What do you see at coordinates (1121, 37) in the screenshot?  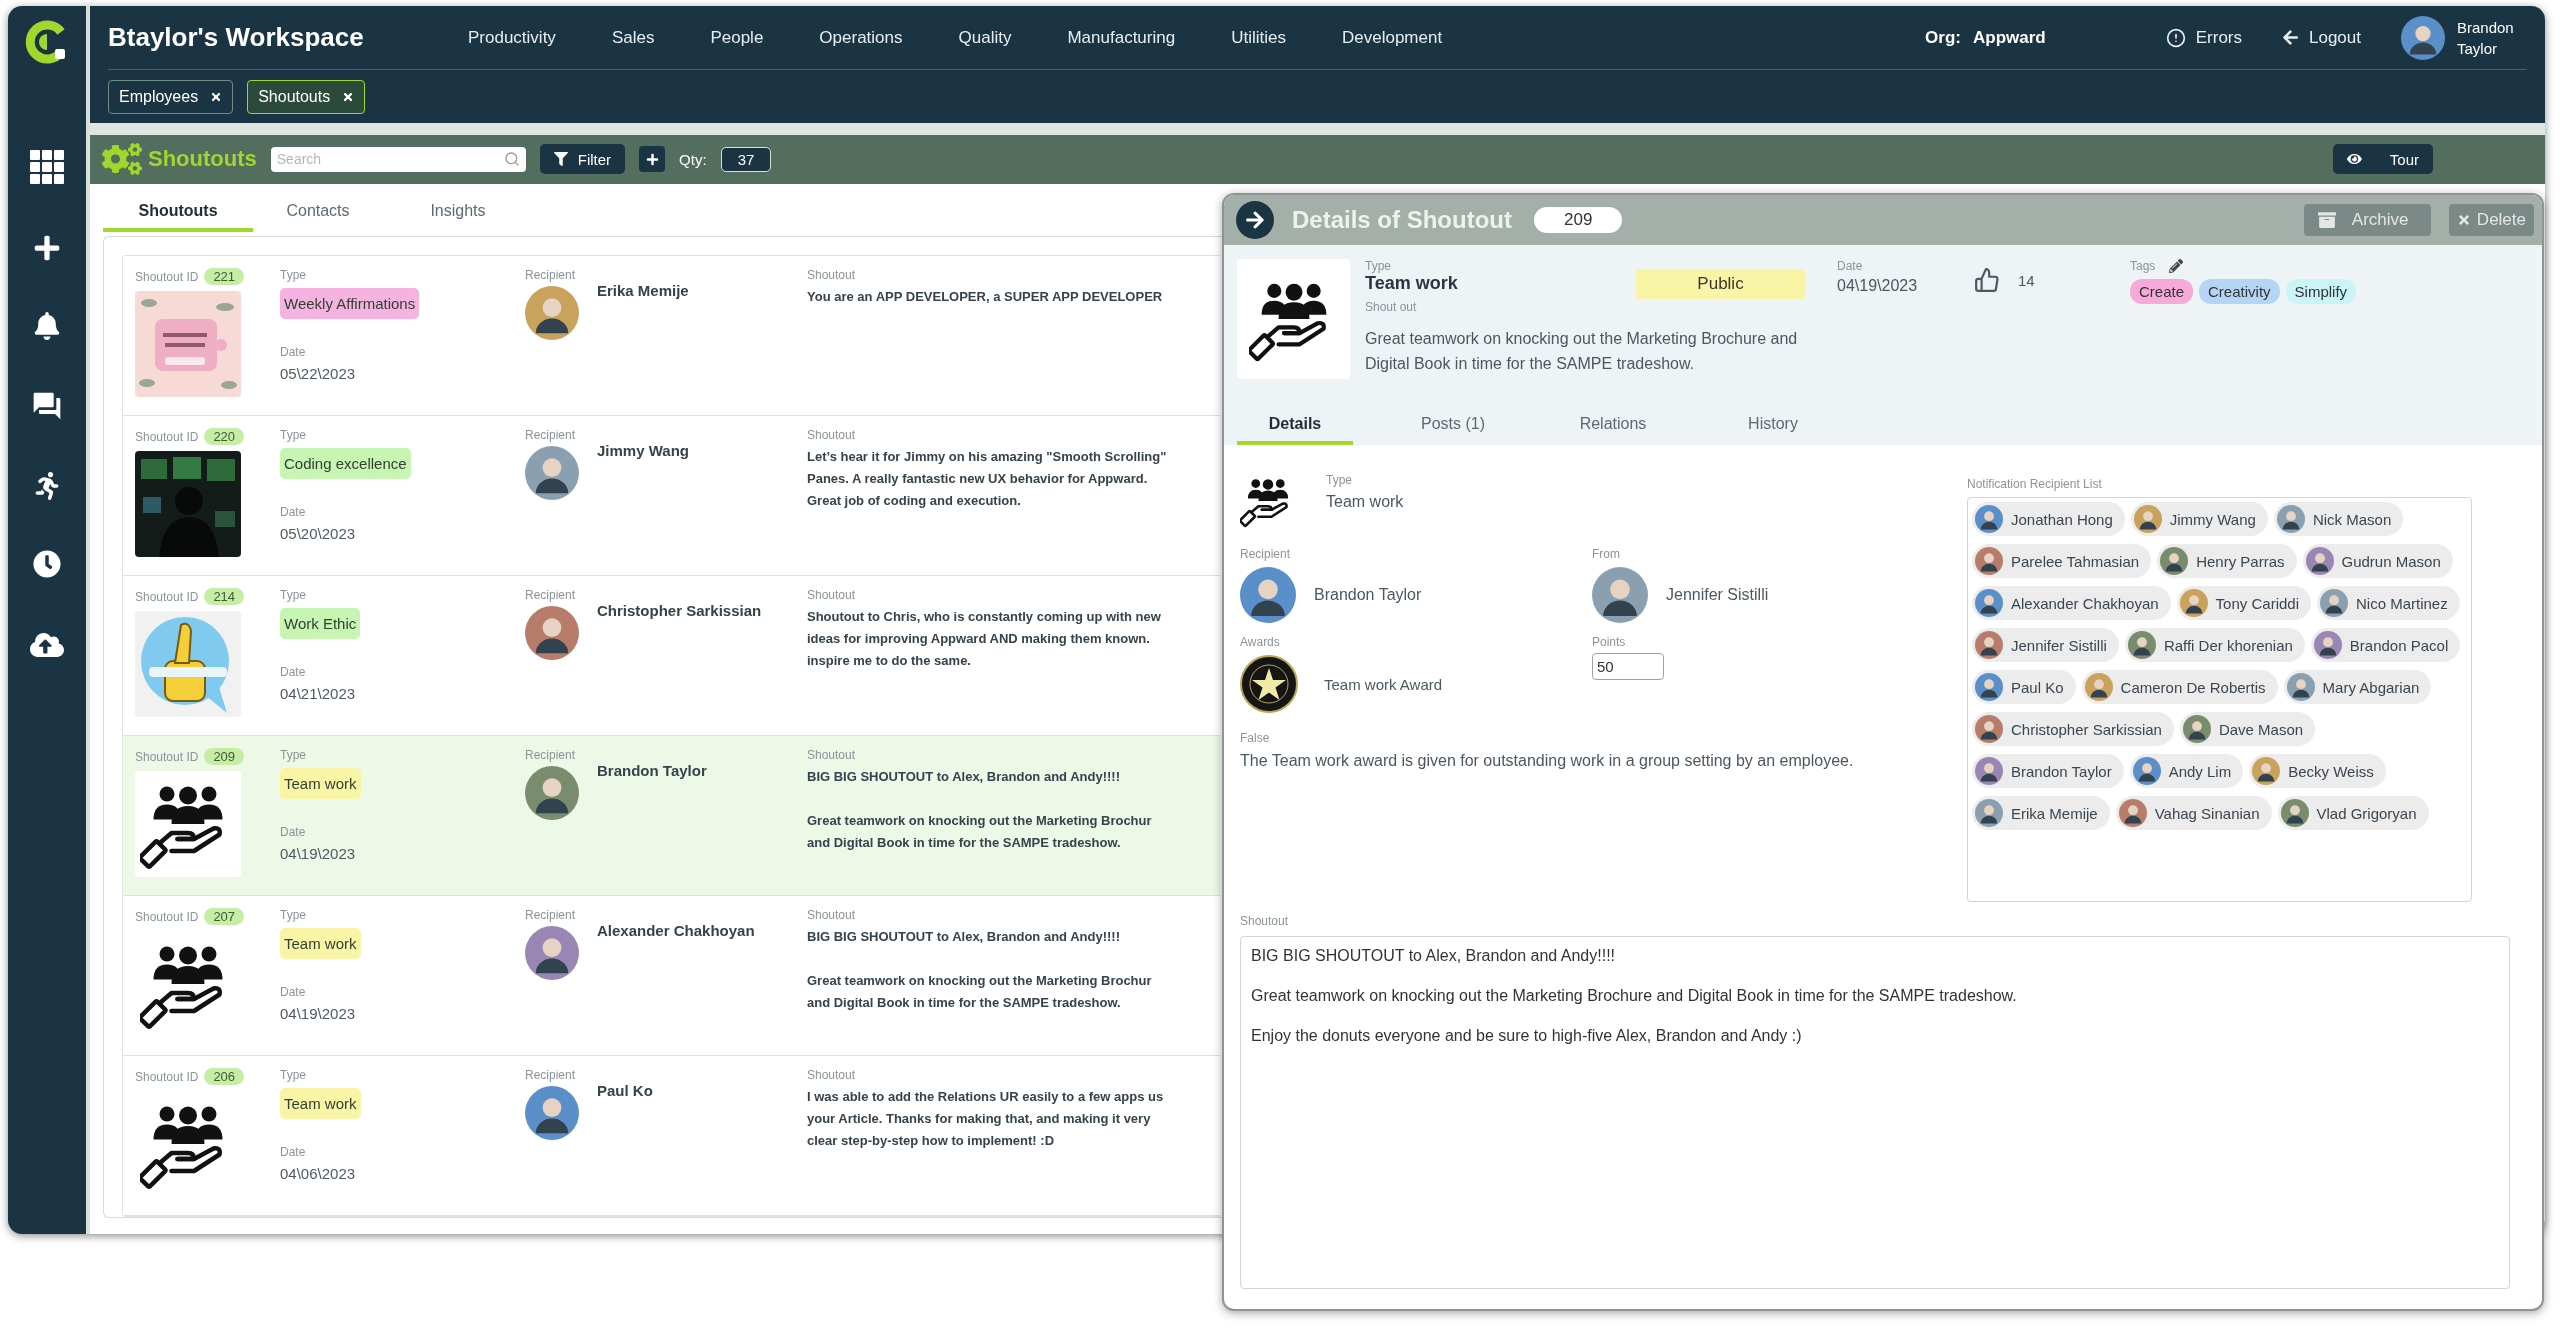 I see `nav-item: Manufacturing` at bounding box center [1121, 37].